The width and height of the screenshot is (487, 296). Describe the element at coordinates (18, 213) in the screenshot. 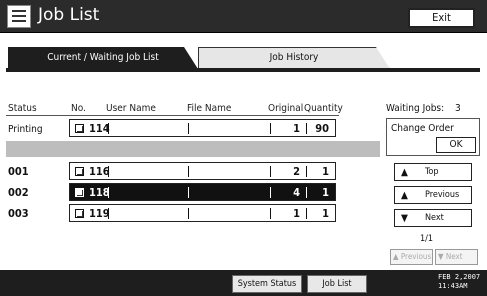

I see `row-status: 003` at that location.